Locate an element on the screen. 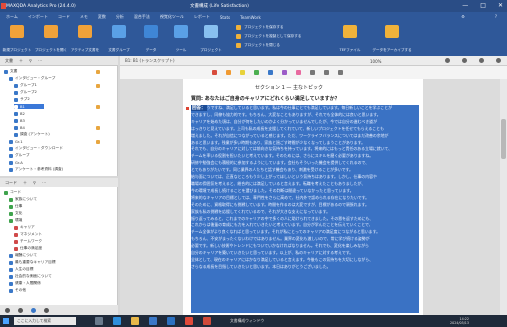 The image size is (507, 327). tree-row: アンケート・参考資料 (調査) is located at coordinates (36, 169).